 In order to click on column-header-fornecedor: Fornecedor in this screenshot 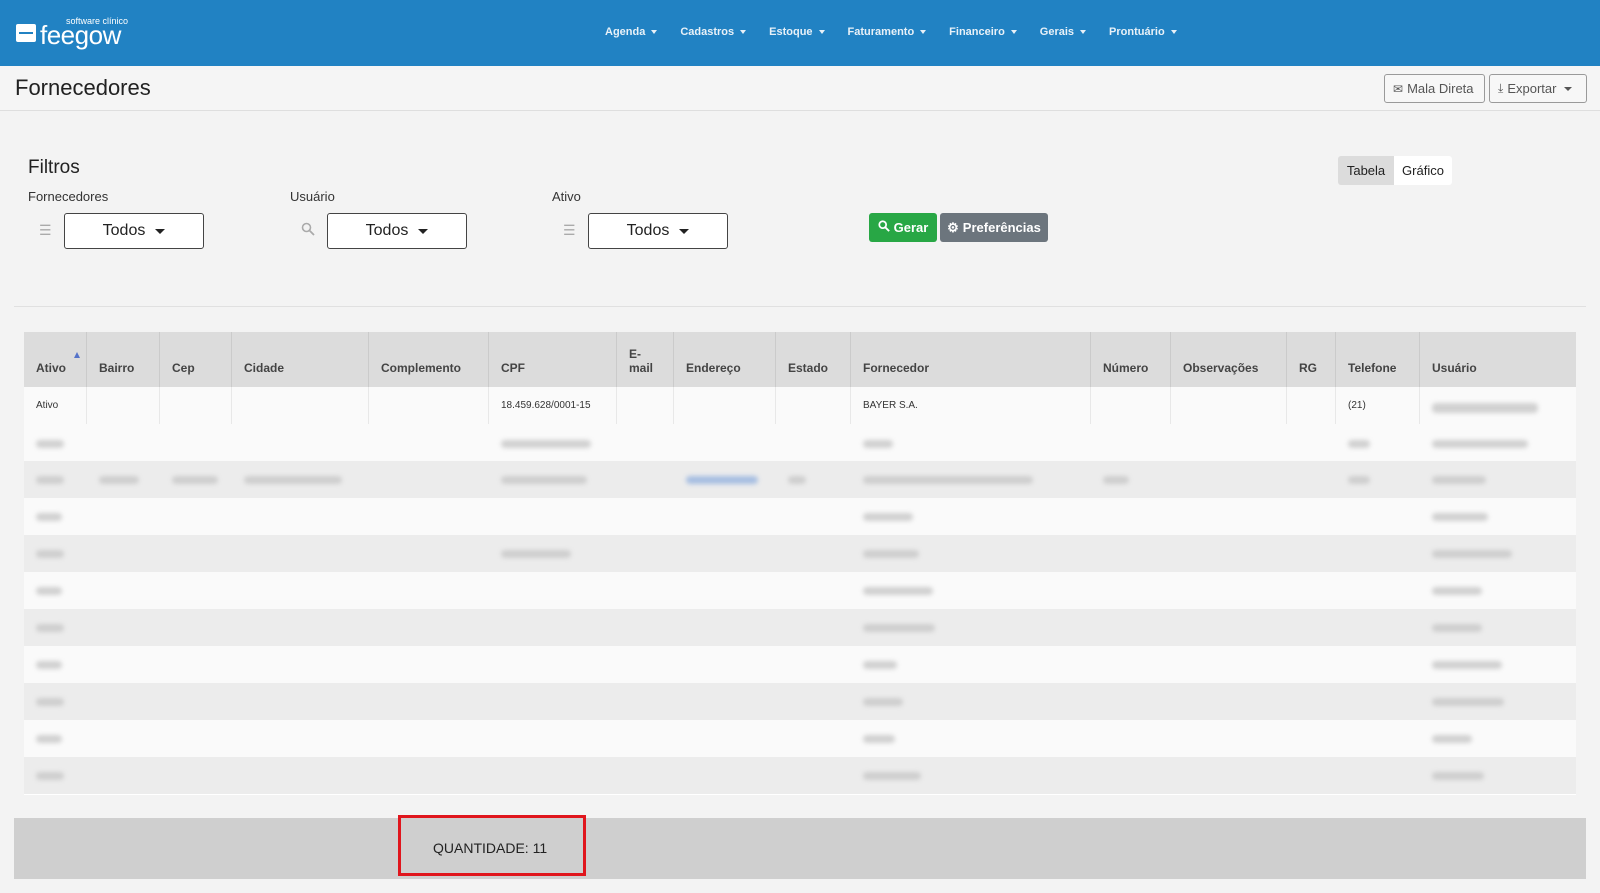, I will do `click(971, 359)`.